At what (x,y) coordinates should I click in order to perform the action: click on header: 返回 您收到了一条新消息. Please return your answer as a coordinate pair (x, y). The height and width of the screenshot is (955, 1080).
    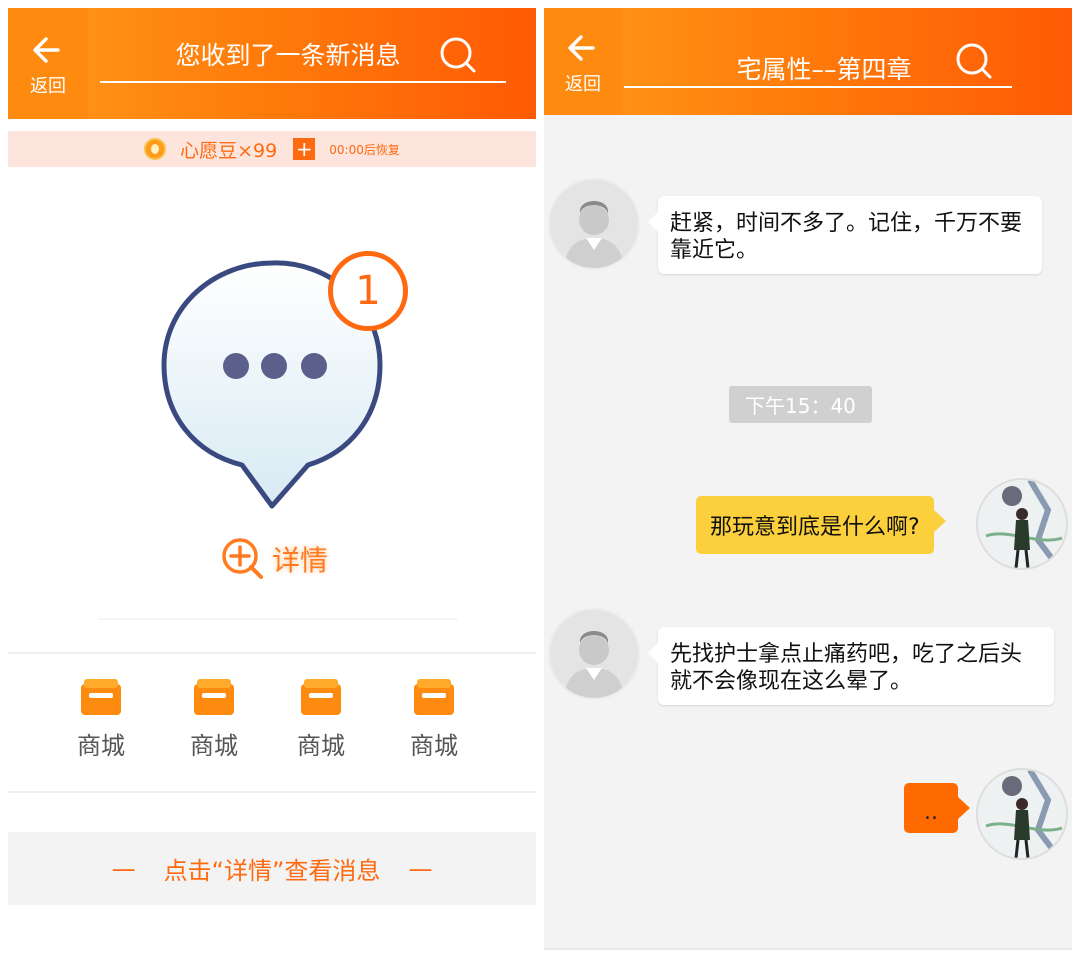
    Looking at the image, I should click on (272, 63).